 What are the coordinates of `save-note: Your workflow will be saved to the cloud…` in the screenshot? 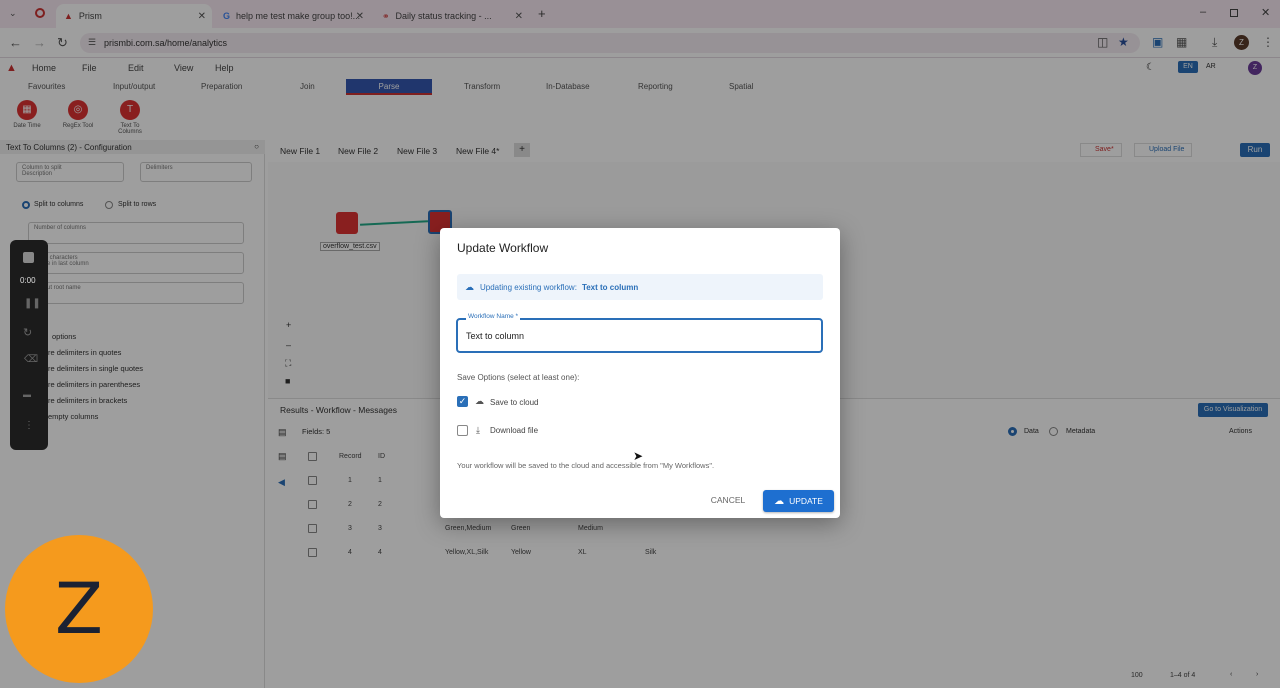 It's located at (586, 465).